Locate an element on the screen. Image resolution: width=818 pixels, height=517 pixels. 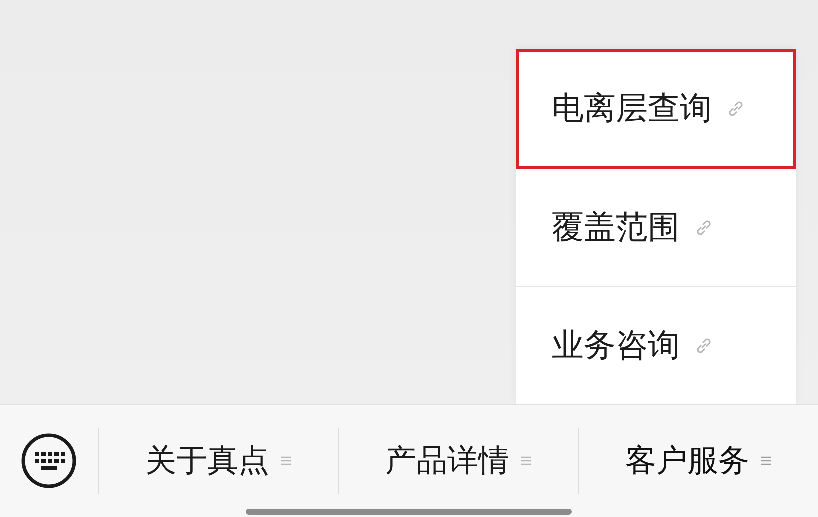
menu-item: 客户服务 is located at coordinates (698, 461).